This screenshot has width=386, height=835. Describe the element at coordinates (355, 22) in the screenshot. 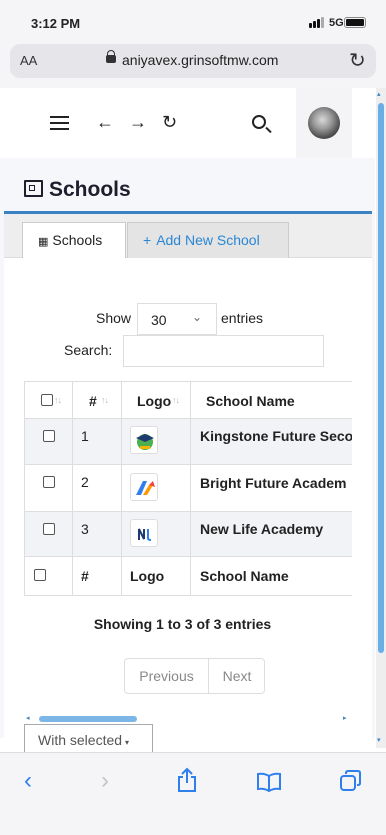

I see `battery-icon` at that location.